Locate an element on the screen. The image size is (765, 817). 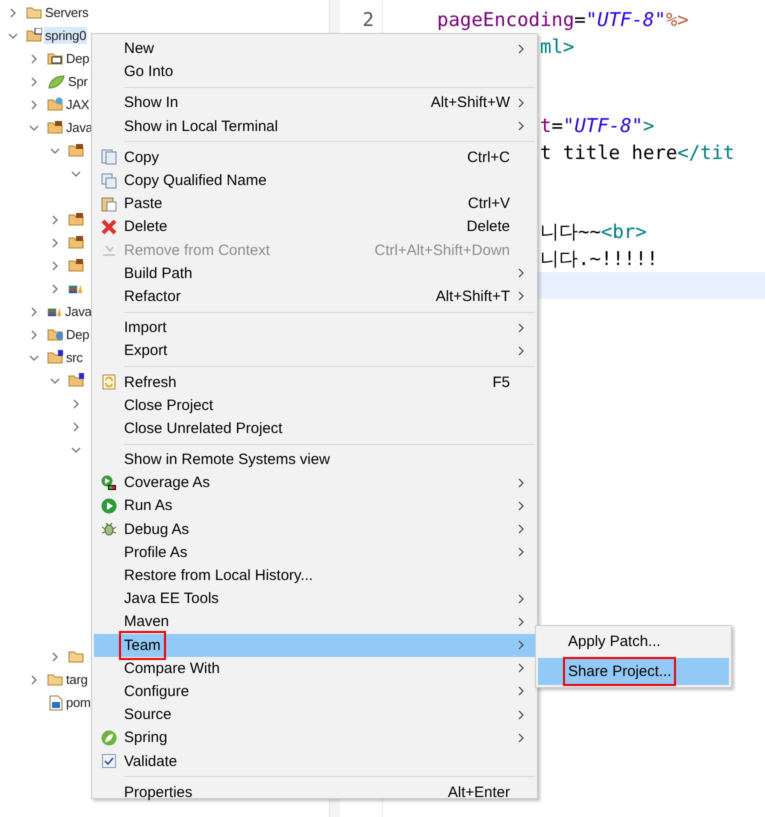
tree-item: spring0 is located at coordinates (66, 35).